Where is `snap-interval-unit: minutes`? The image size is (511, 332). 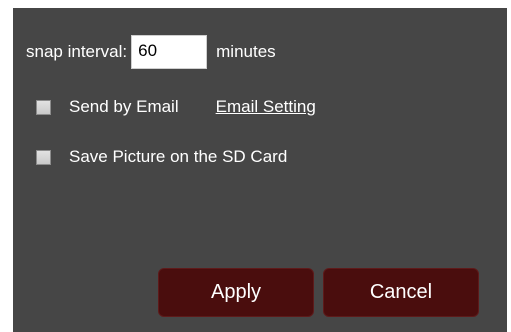 snap-interval-unit: minutes is located at coordinates (246, 51).